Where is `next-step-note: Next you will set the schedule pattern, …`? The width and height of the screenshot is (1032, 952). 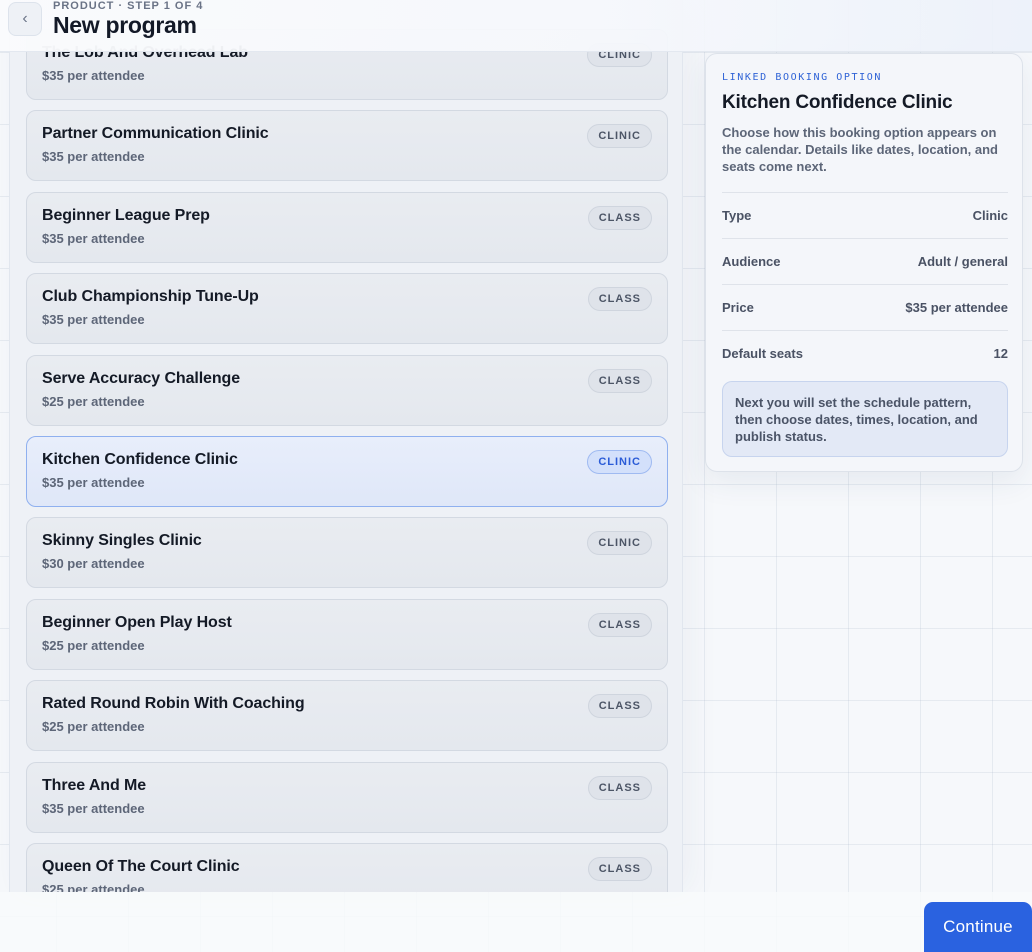 next-step-note: Next you will set the schedule pattern, … is located at coordinates (865, 419).